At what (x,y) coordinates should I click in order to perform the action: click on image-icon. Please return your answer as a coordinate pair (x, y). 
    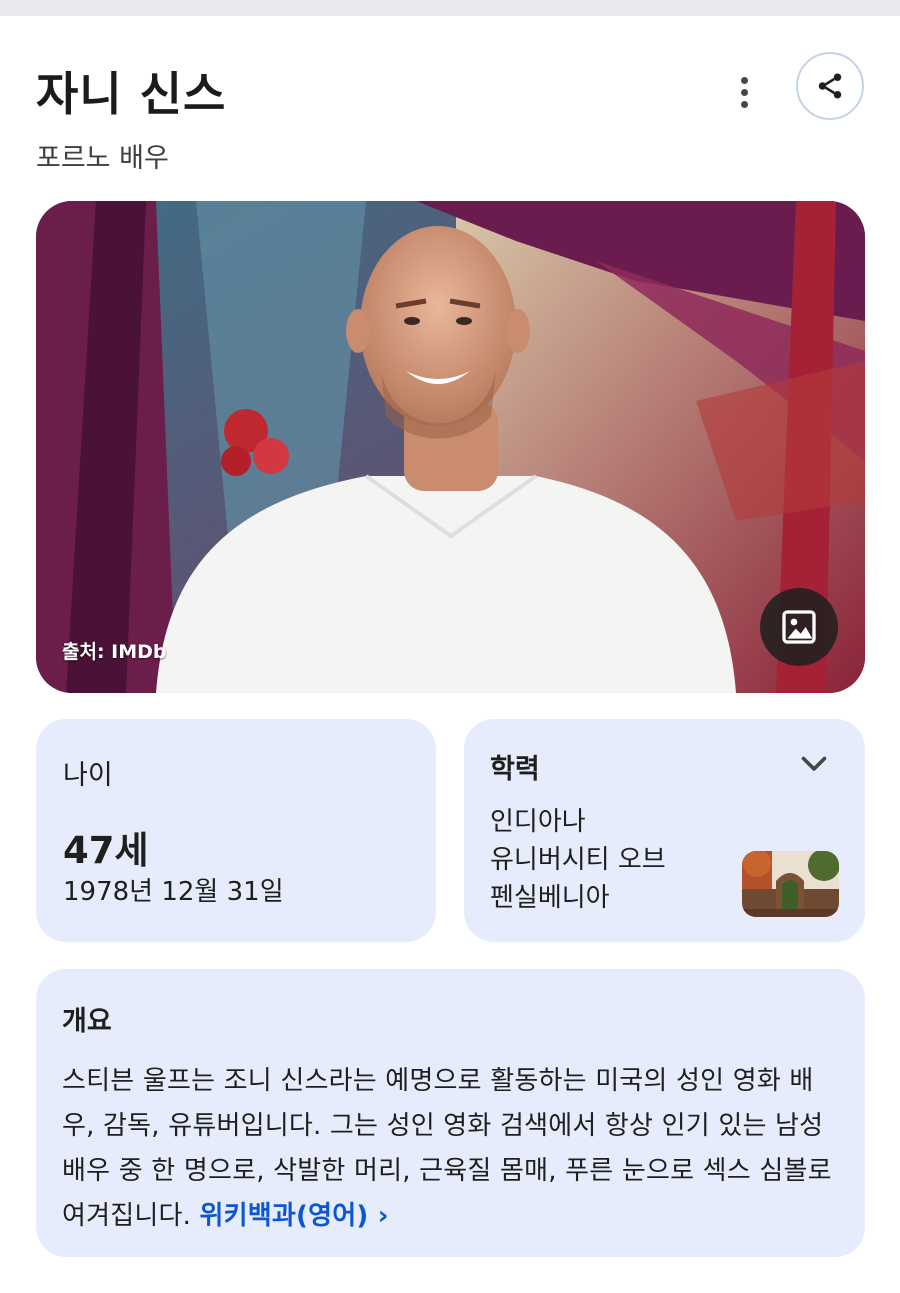
    Looking at the image, I should click on (799, 627).